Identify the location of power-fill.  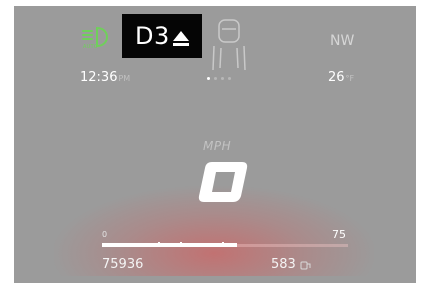
(170, 245).